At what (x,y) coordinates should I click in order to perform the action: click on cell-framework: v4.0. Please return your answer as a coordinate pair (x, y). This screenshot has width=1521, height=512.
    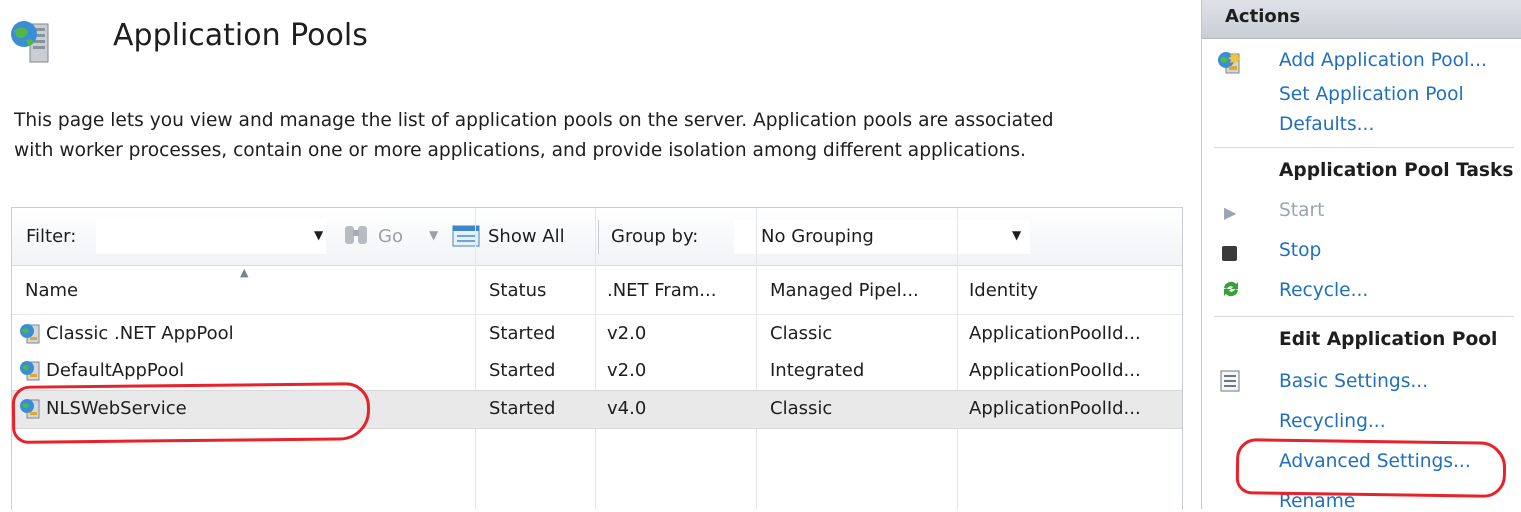
    Looking at the image, I should click on (627, 408).